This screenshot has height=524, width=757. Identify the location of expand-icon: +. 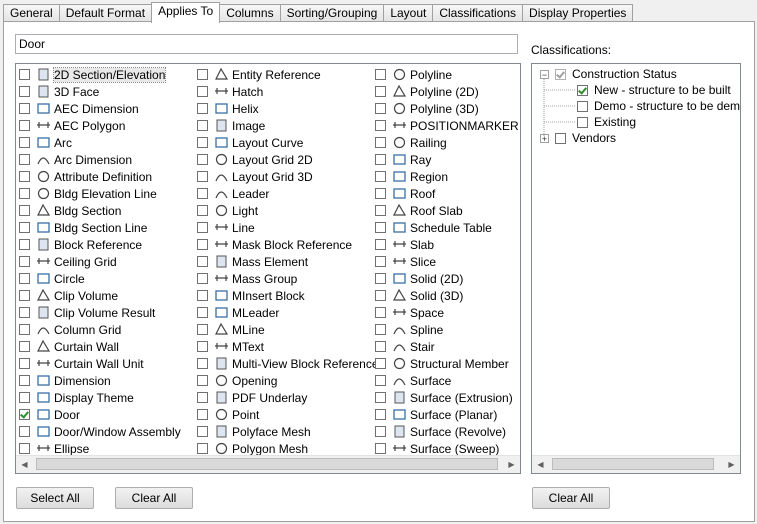
(544, 138).